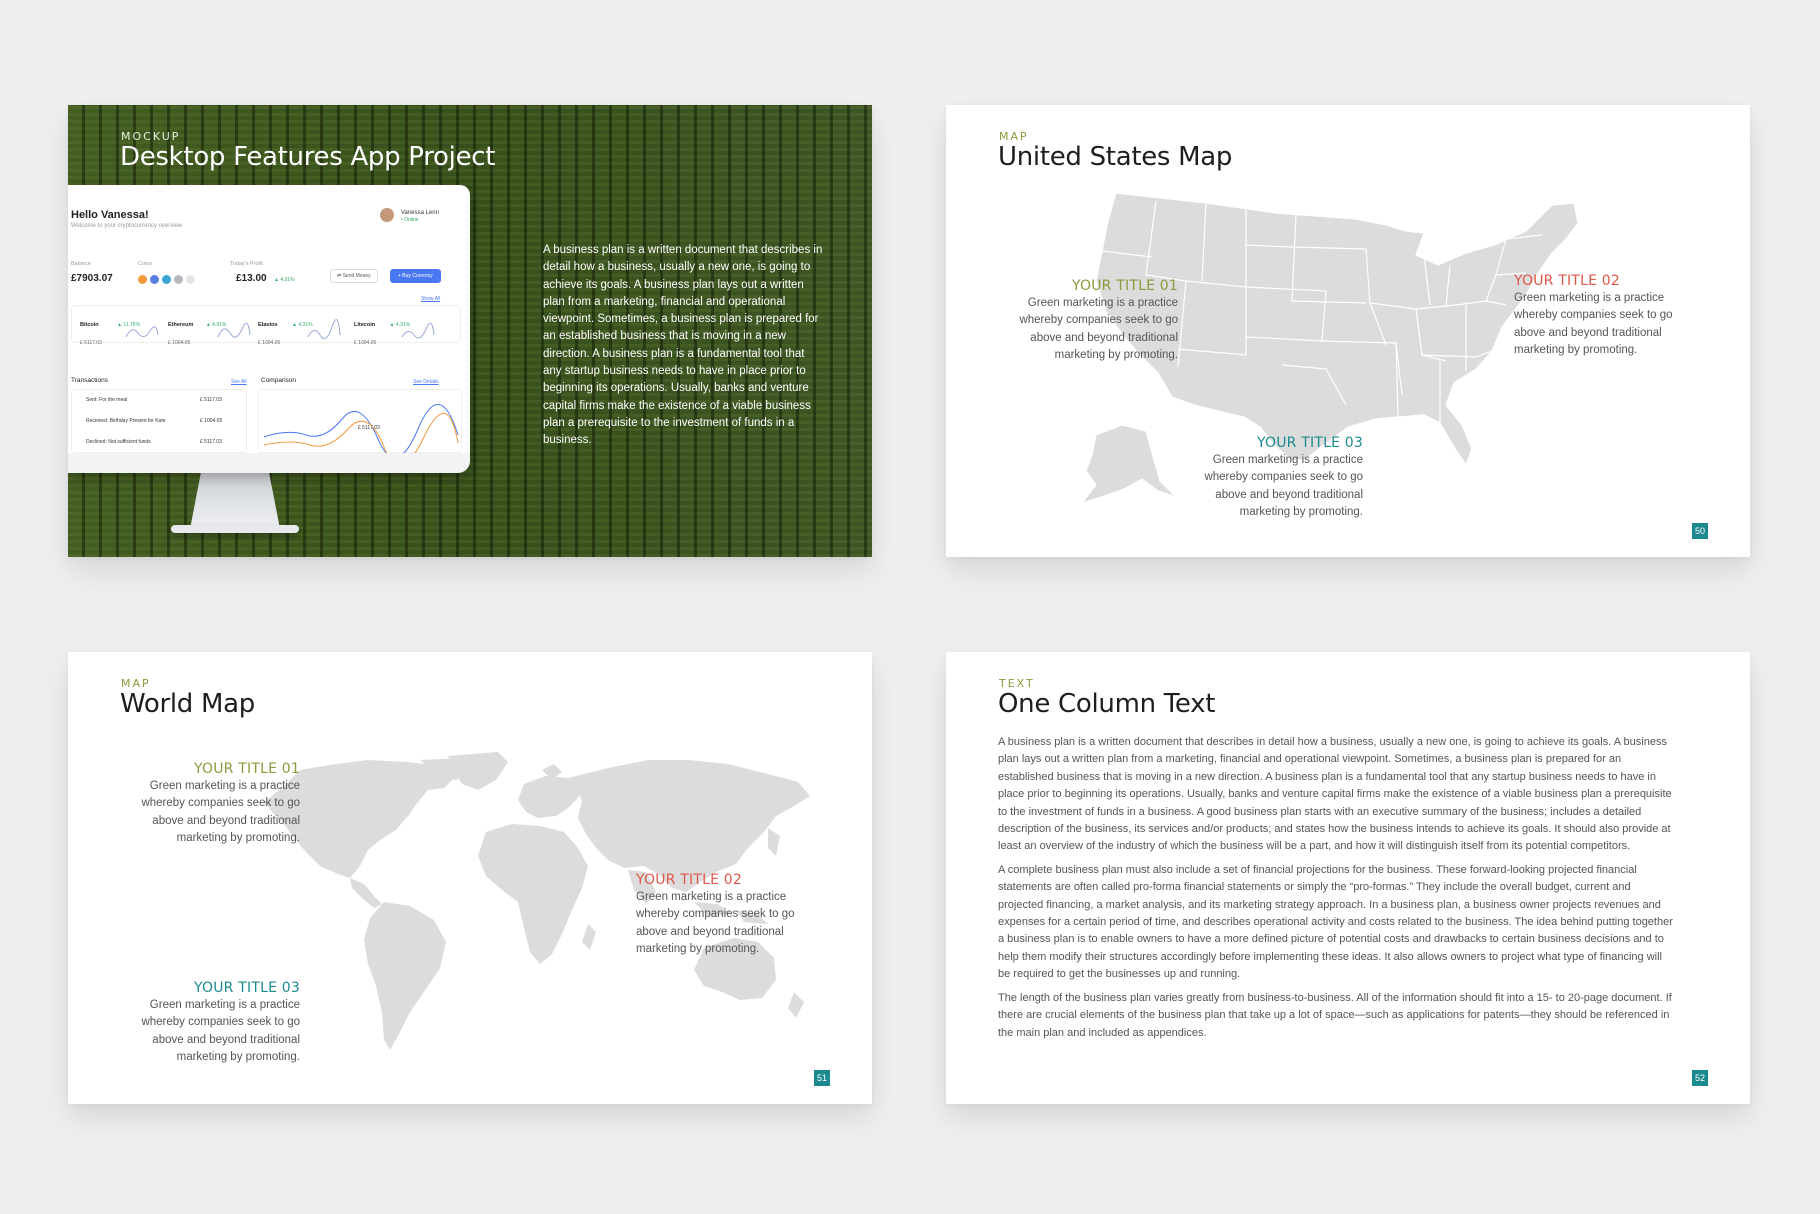 The image size is (1820, 1214). What do you see at coordinates (235, 529) in the screenshot?
I see `monitor-foot` at bounding box center [235, 529].